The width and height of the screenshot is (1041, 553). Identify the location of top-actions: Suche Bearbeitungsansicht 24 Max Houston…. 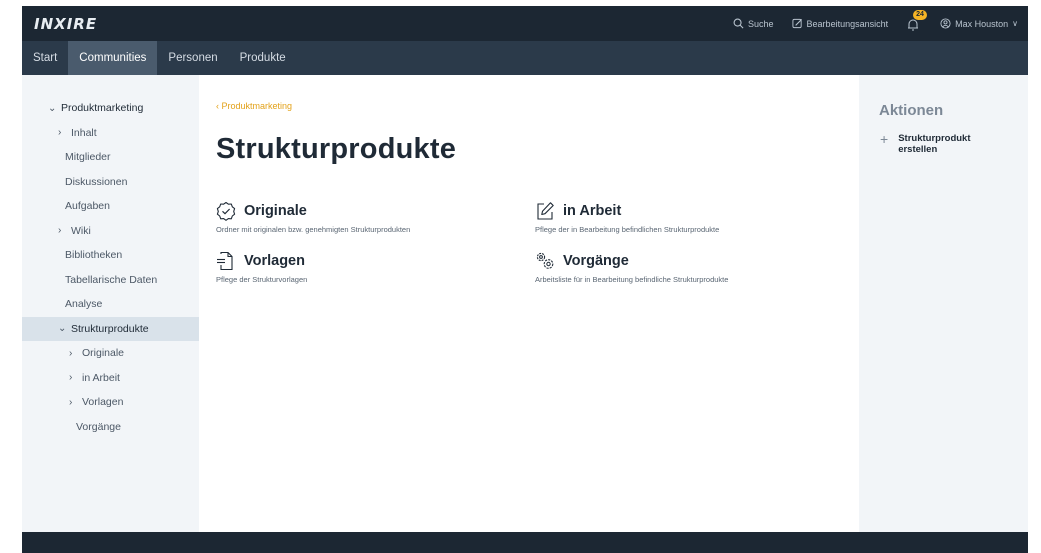
(875, 23).